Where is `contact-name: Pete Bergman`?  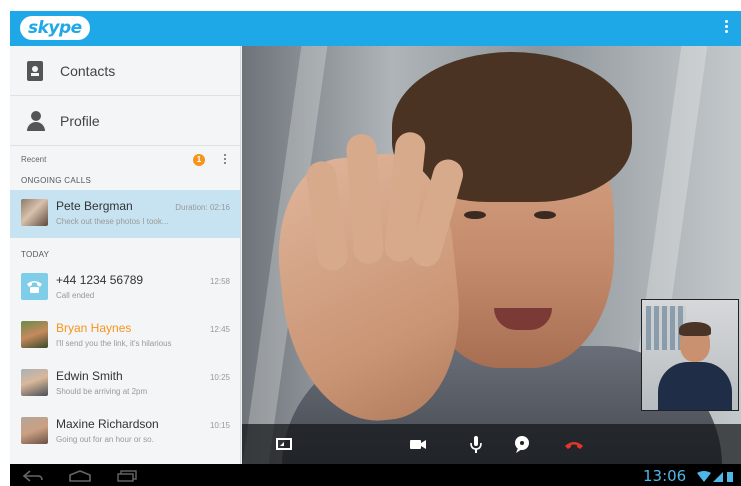
contact-name: Pete Bergman is located at coordinates (94, 206).